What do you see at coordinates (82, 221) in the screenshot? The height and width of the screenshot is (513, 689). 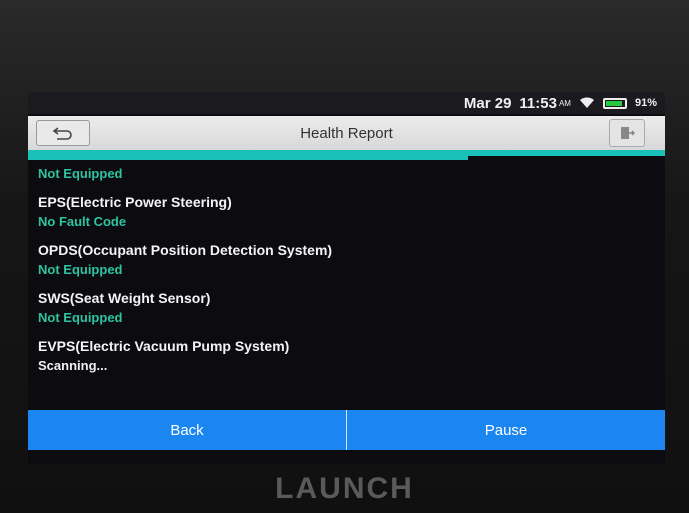 I see `system-status: No Fault Code` at bounding box center [82, 221].